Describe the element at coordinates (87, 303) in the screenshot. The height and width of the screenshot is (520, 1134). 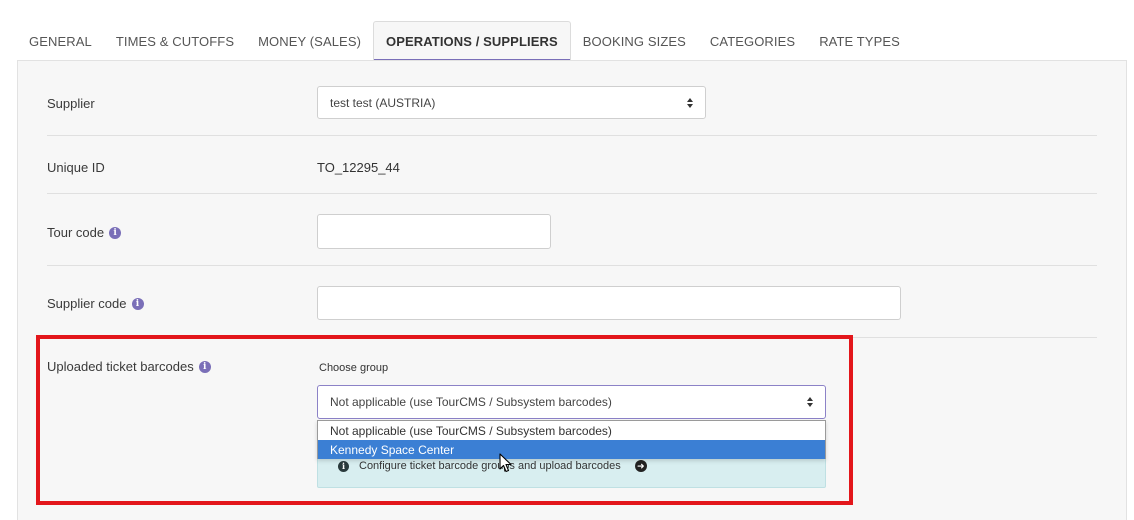
I see `supplier-code-label-text: Supplier code` at that location.